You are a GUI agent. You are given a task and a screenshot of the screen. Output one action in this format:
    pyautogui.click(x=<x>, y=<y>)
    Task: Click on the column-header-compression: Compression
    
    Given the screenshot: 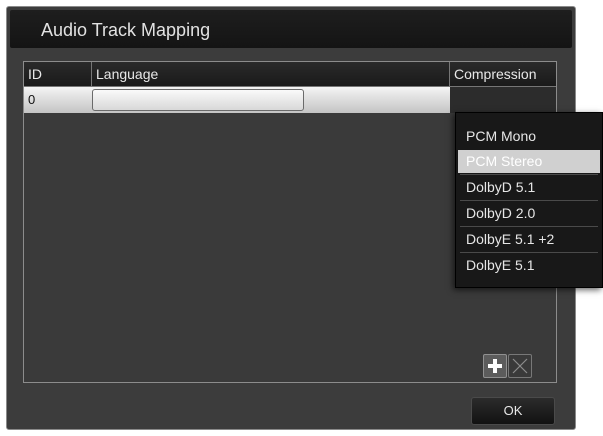 What is the action you would take?
    pyautogui.click(x=503, y=74)
    